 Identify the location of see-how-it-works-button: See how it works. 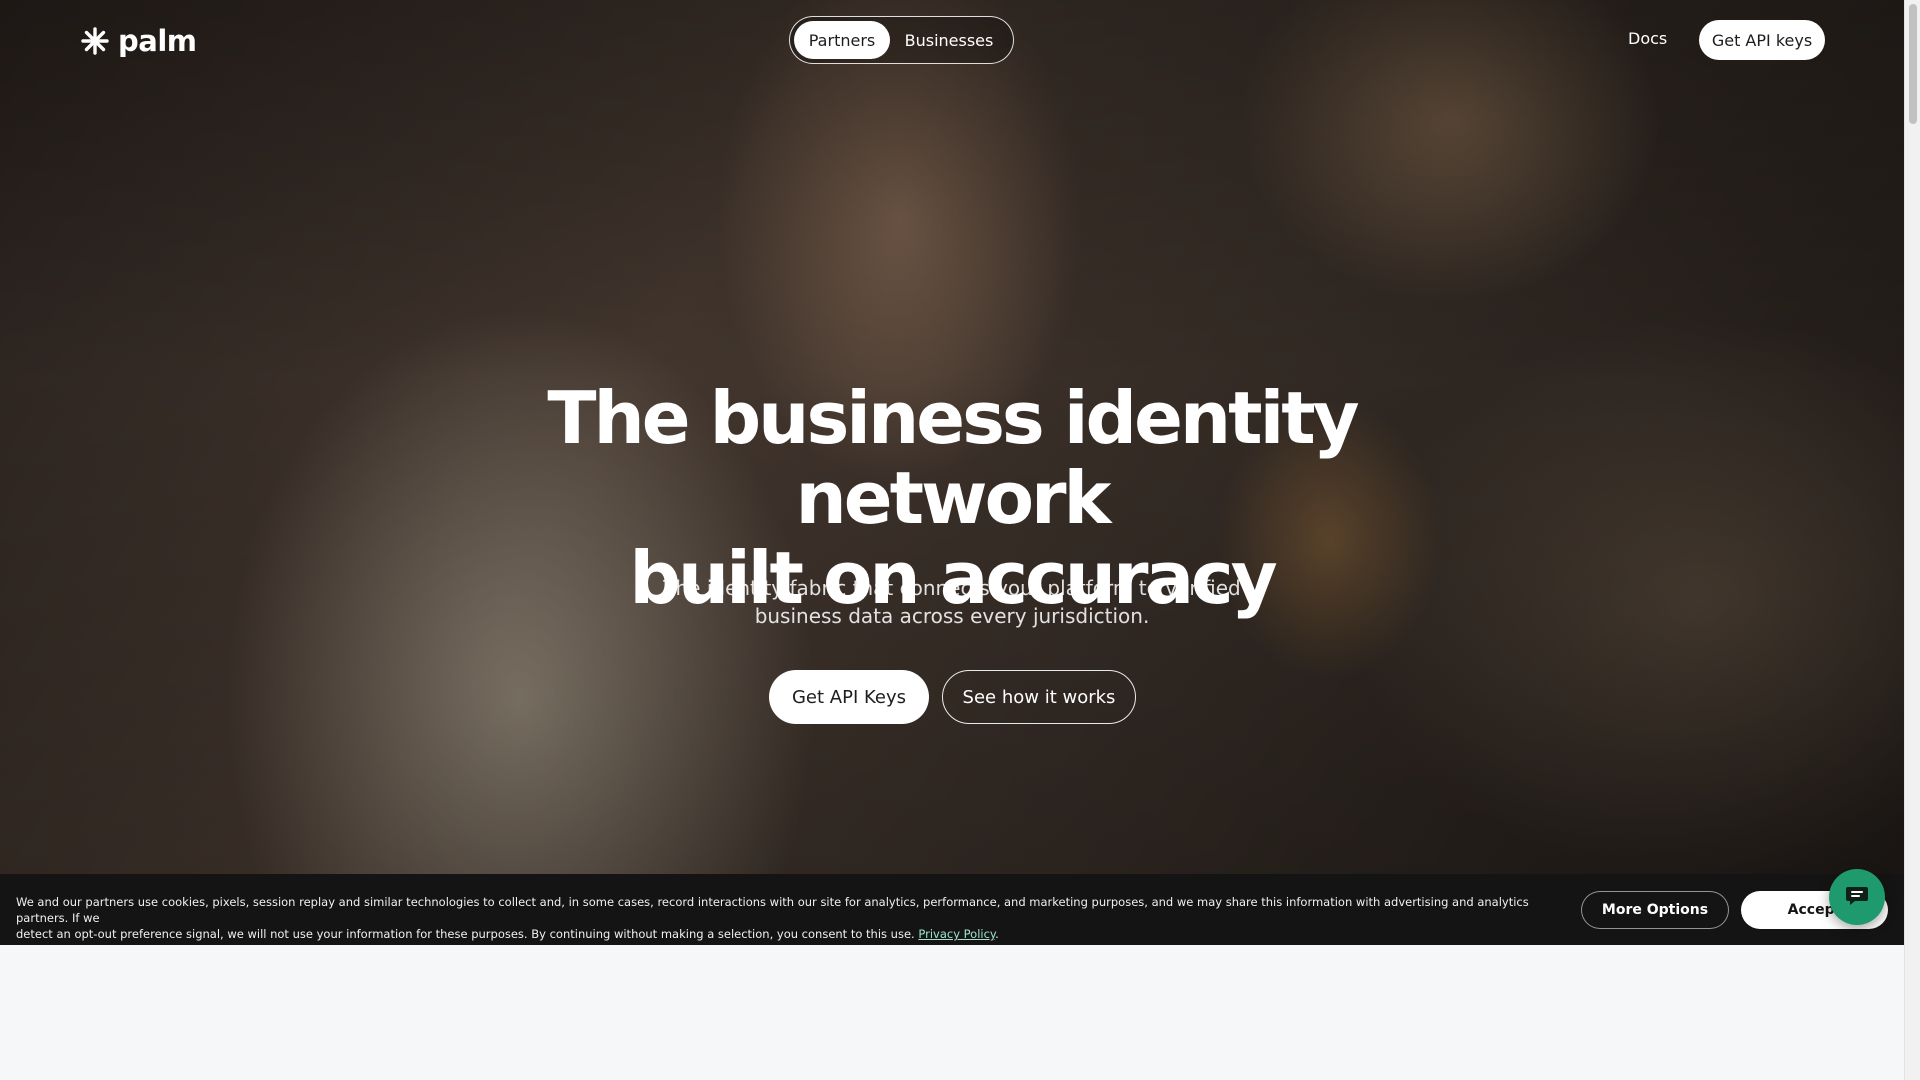
(1039, 697).